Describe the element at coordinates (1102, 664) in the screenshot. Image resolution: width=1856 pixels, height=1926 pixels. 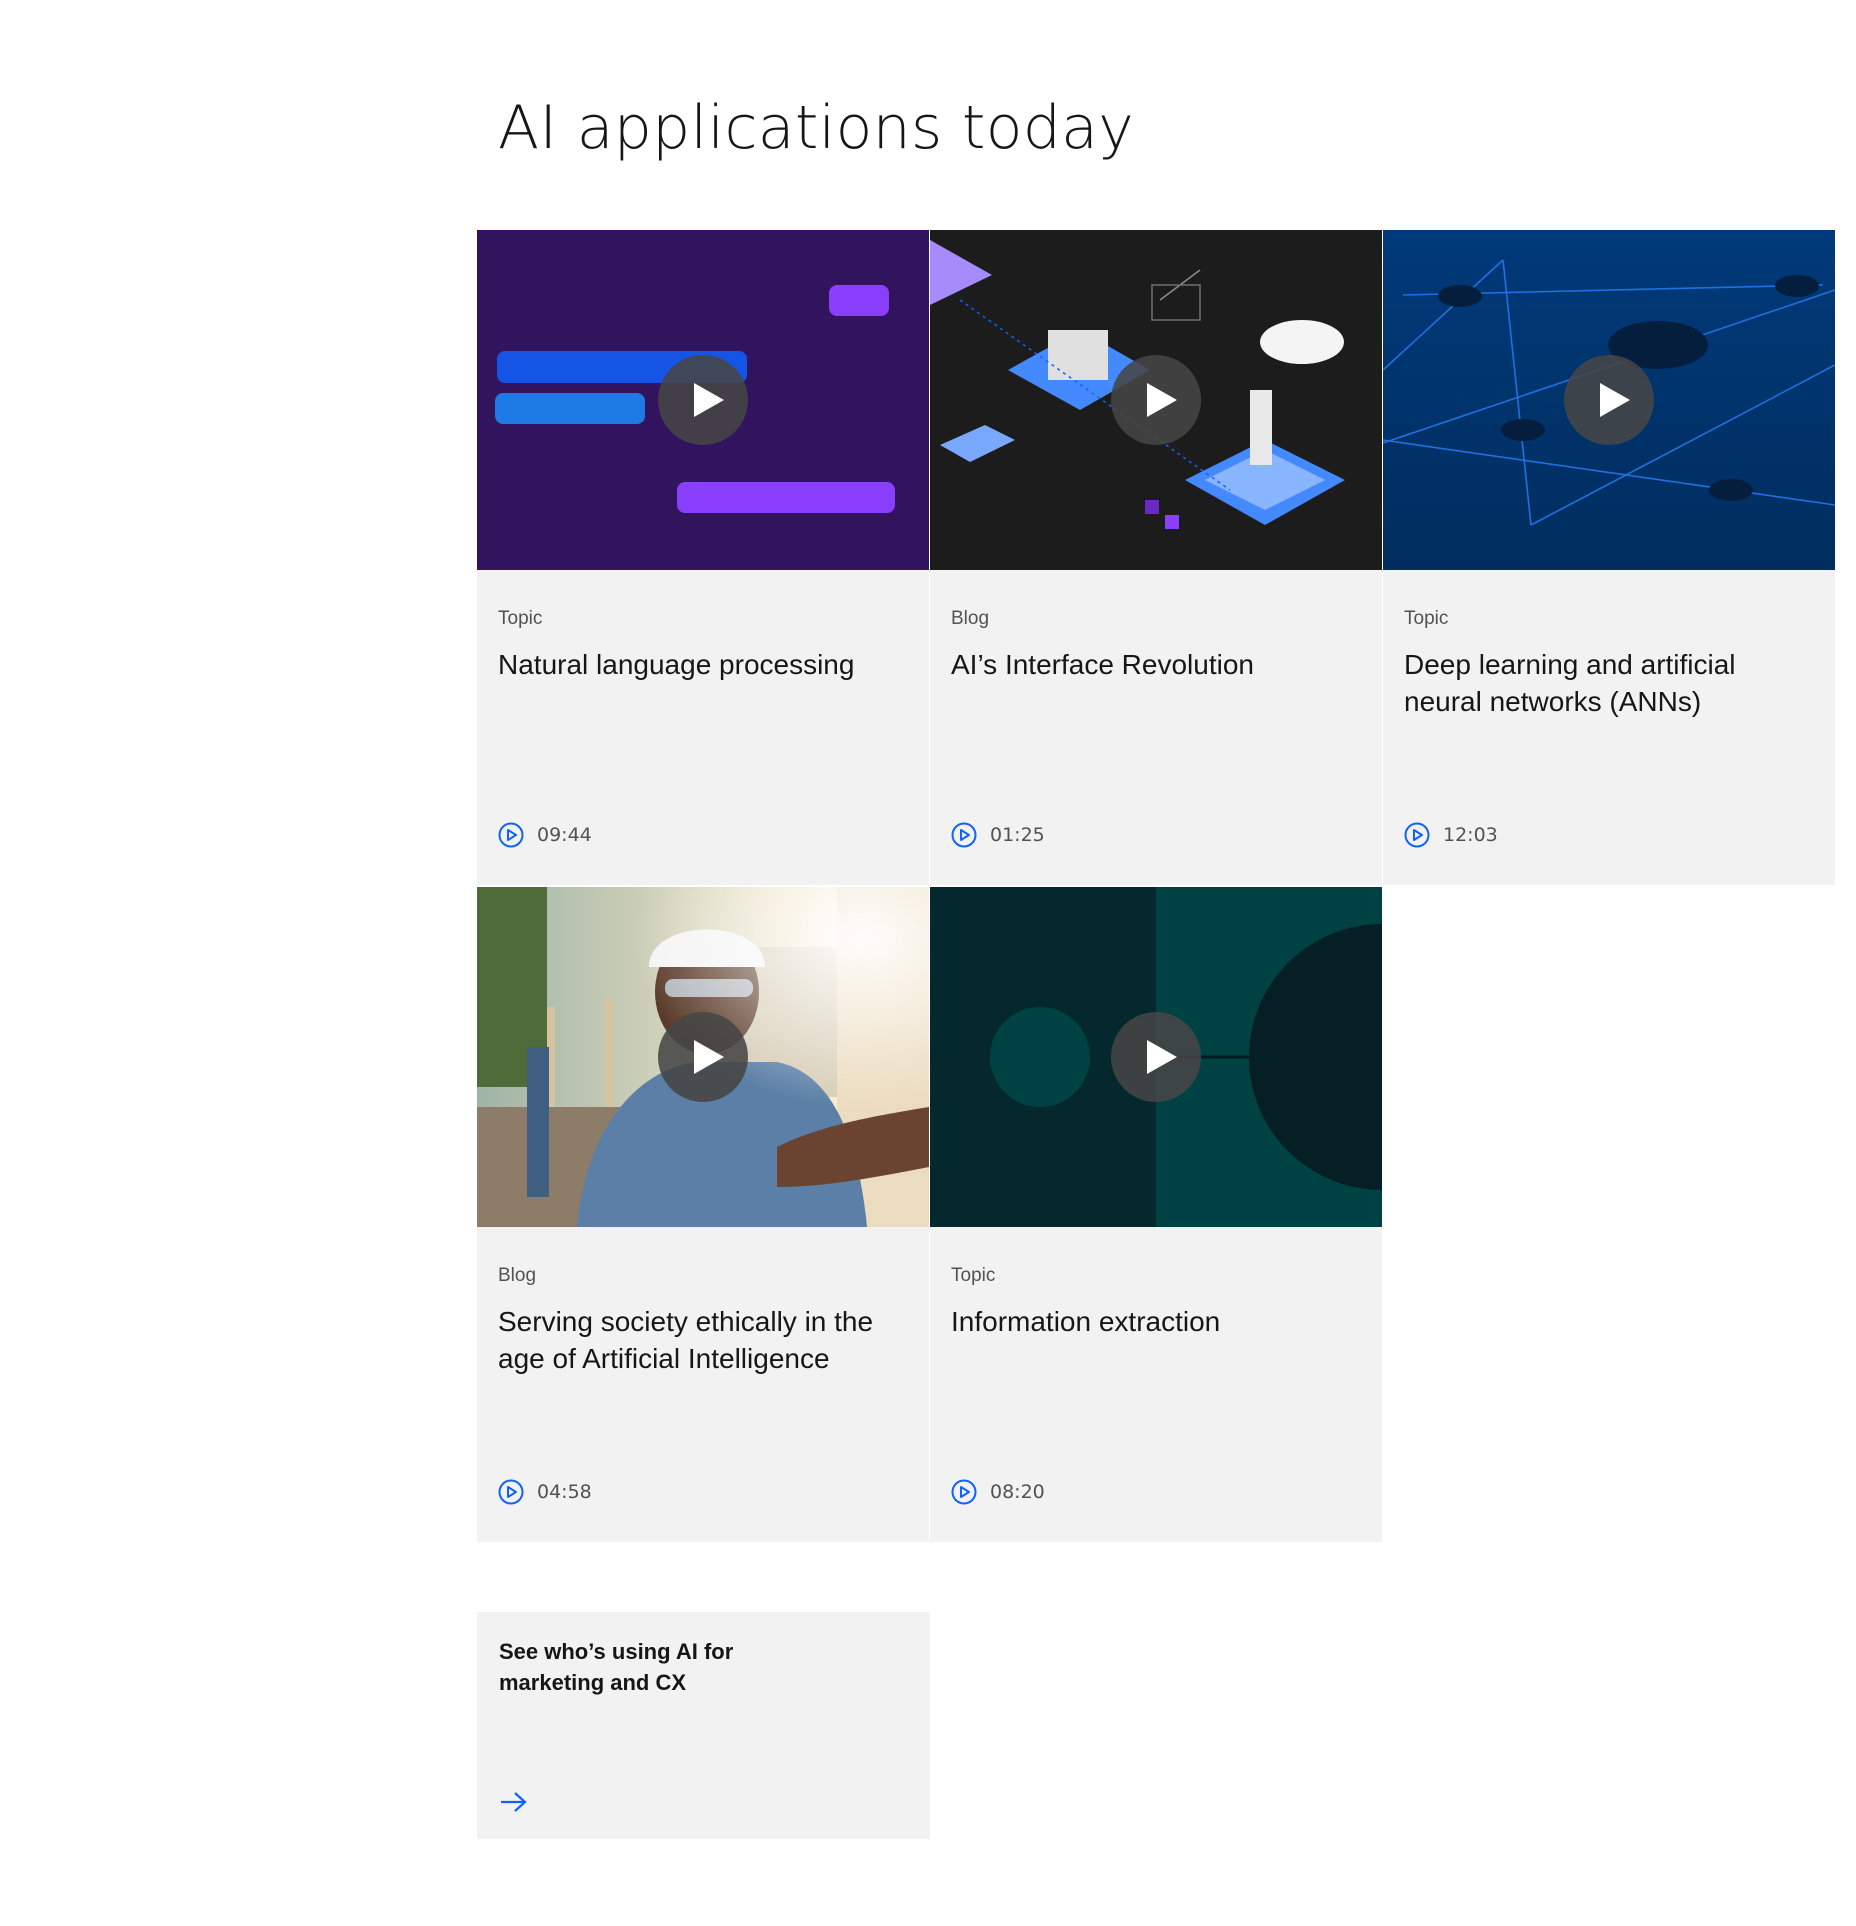
I see `card-title: AI’s Interface Revolution` at that location.